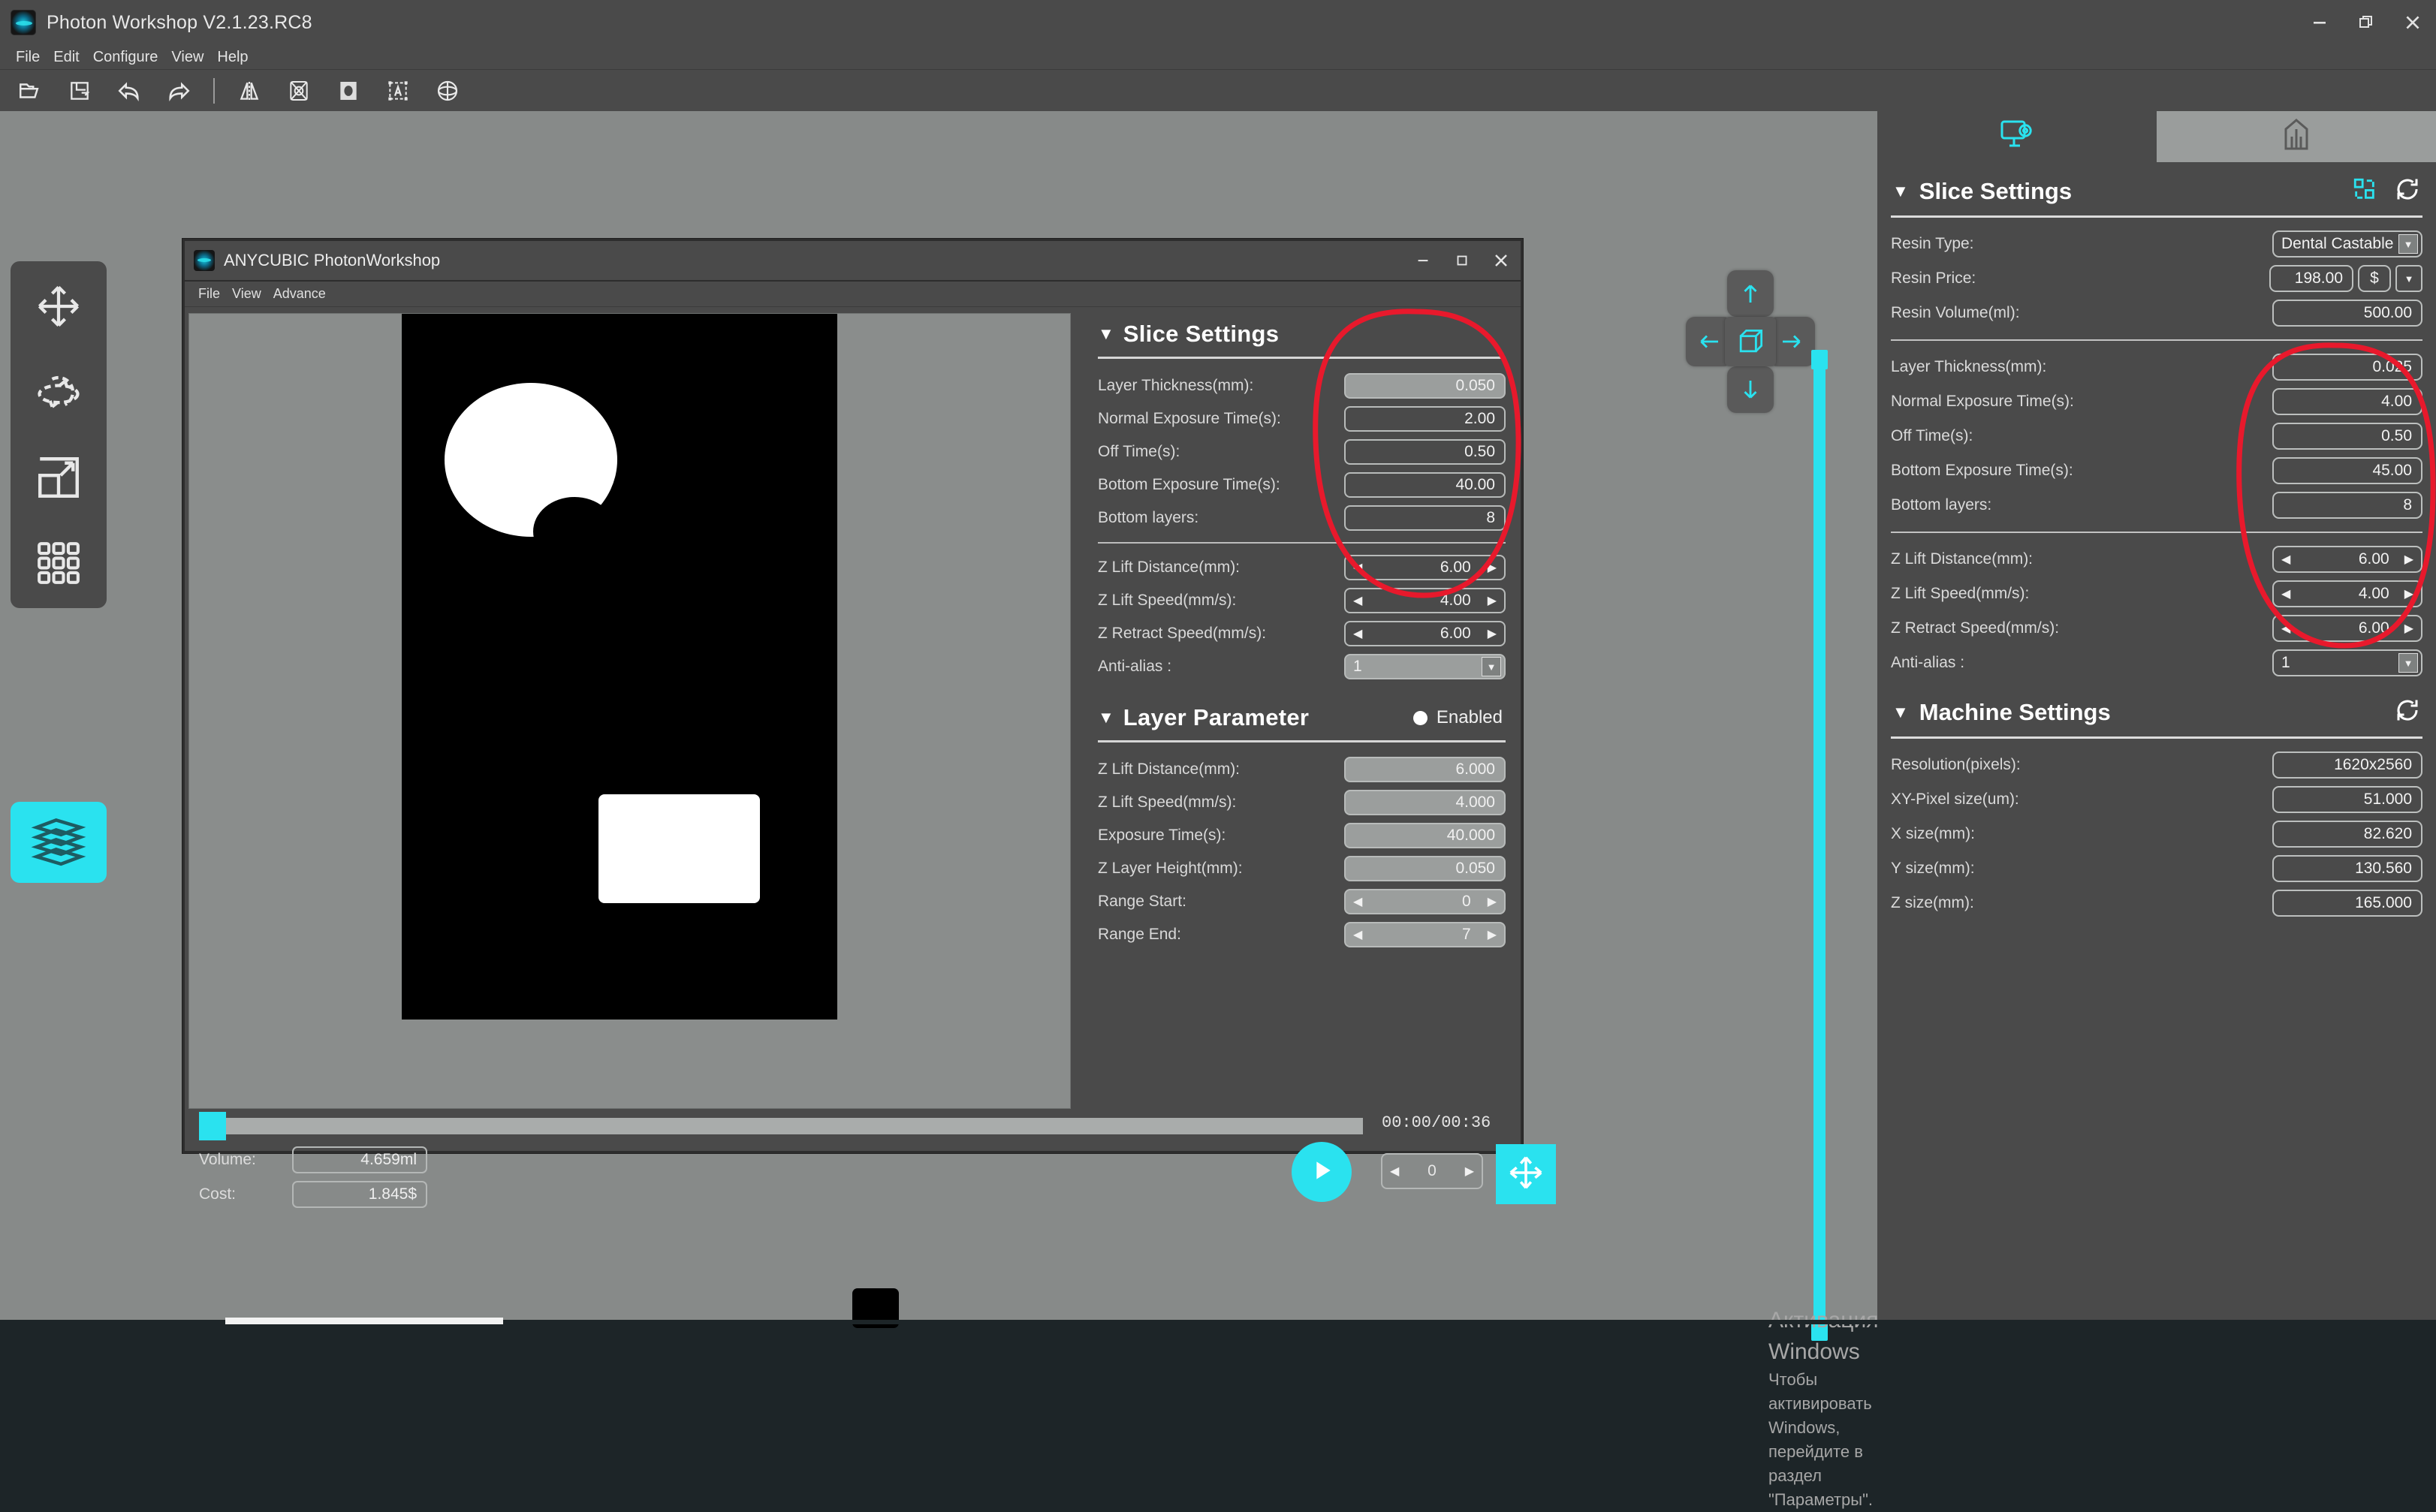  I want to click on slider-track, so click(1819, 845).